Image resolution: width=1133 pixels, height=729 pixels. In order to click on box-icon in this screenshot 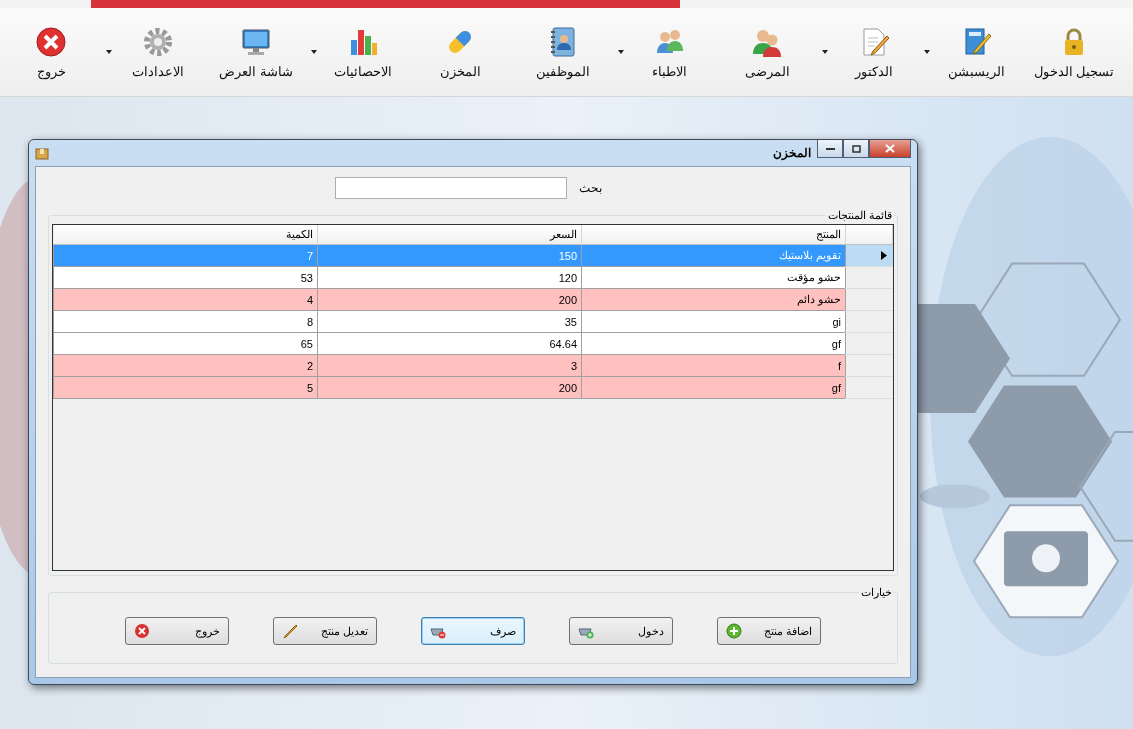, I will do `click(42, 153)`.